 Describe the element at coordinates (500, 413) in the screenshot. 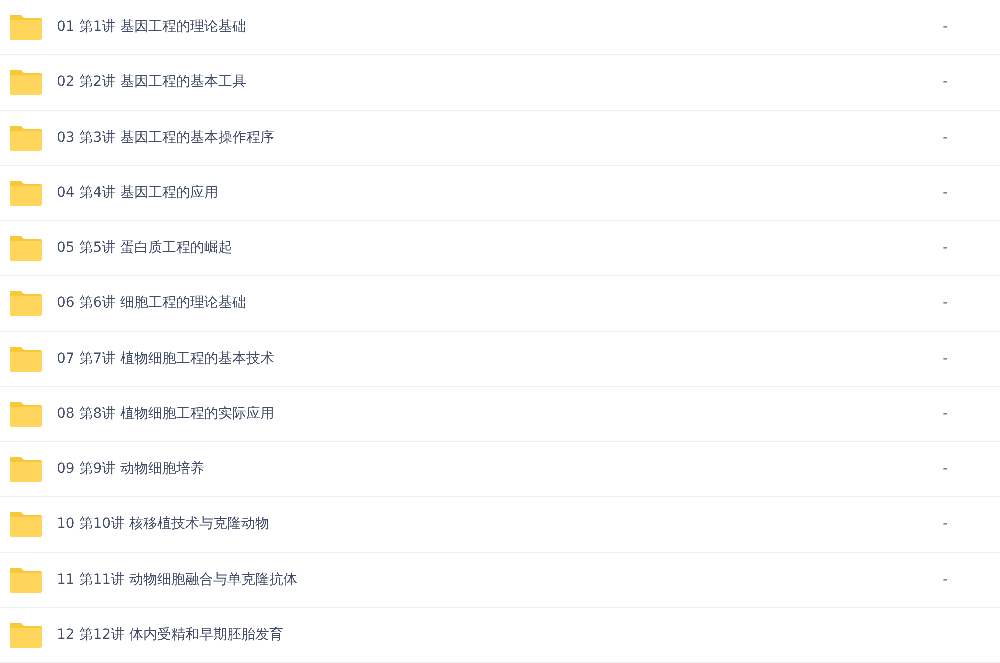

I see `file-name: 08 第8讲 植物细胞工程的实际应用` at that location.